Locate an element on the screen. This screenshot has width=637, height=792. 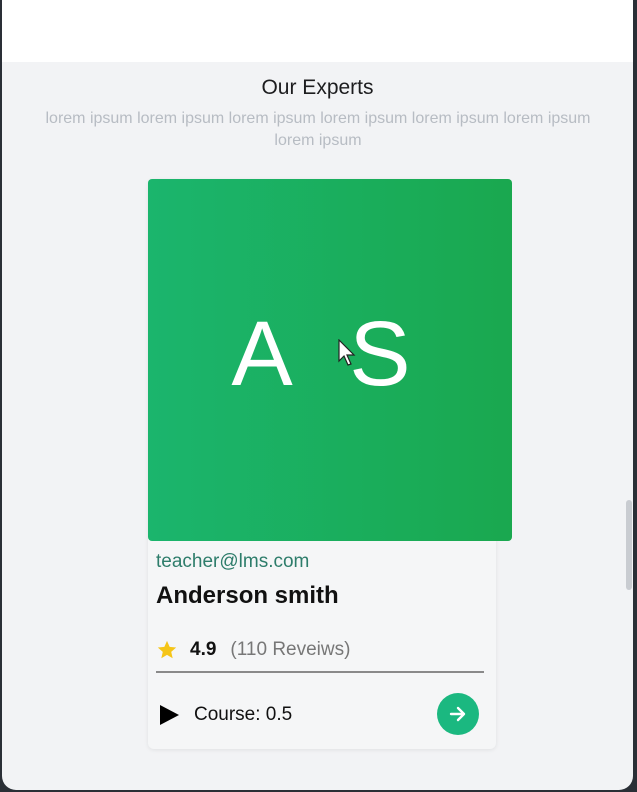
expert-email: teacher@lms.com is located at coordinates (232, 562).